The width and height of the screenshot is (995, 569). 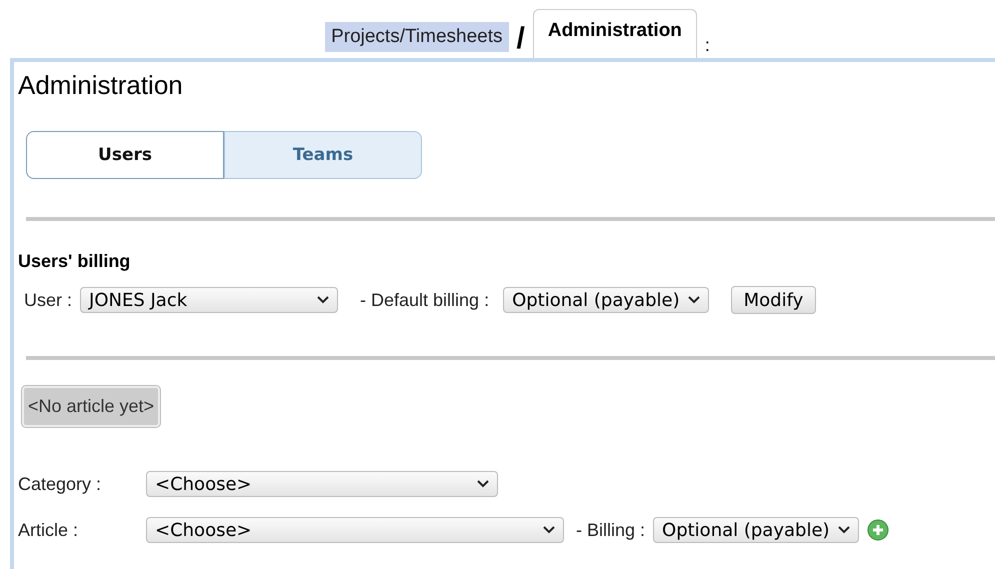 I want to click on user-dropdown: JONES Jack, so click(x=209, y=300).